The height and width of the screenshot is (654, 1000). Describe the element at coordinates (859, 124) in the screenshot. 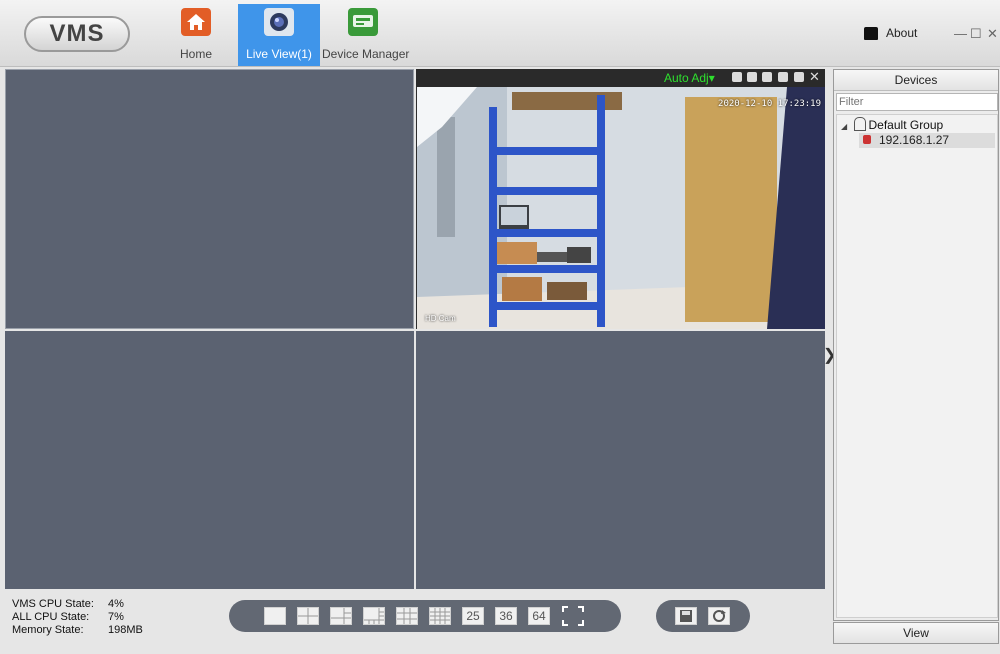

I see `group-icon` at that location.